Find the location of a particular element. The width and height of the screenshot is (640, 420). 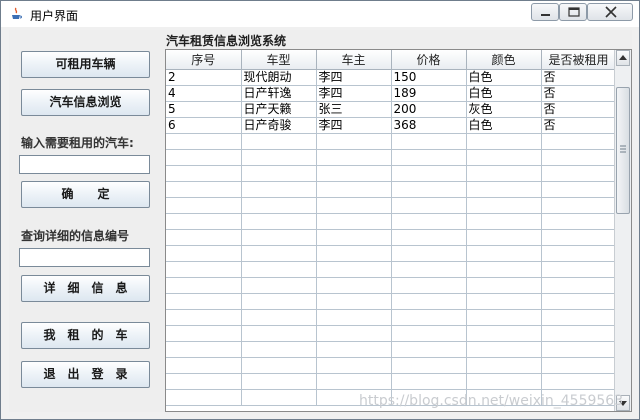

logout-button: 退 出 登 录 is located at coordinates (85, 374).